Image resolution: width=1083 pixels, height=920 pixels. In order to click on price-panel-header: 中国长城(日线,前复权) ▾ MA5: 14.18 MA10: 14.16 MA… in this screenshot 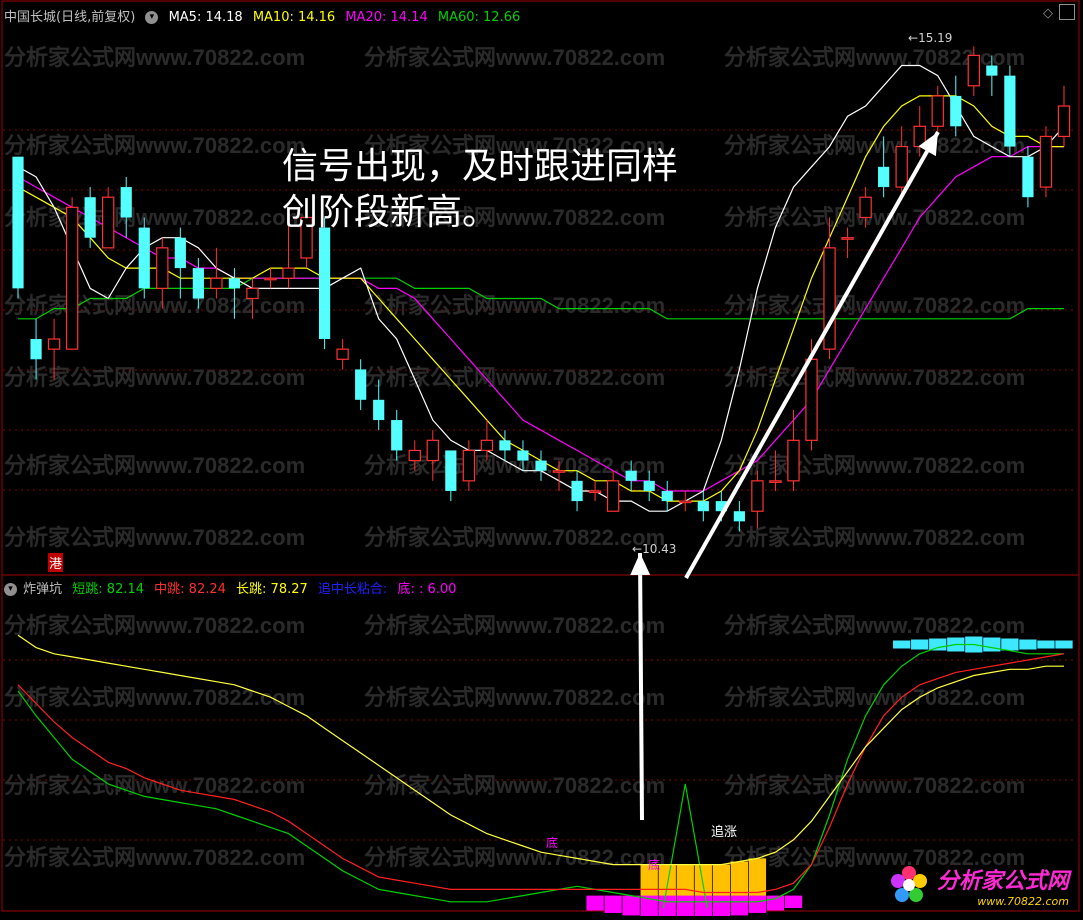, I will do `click(265, 15)`.